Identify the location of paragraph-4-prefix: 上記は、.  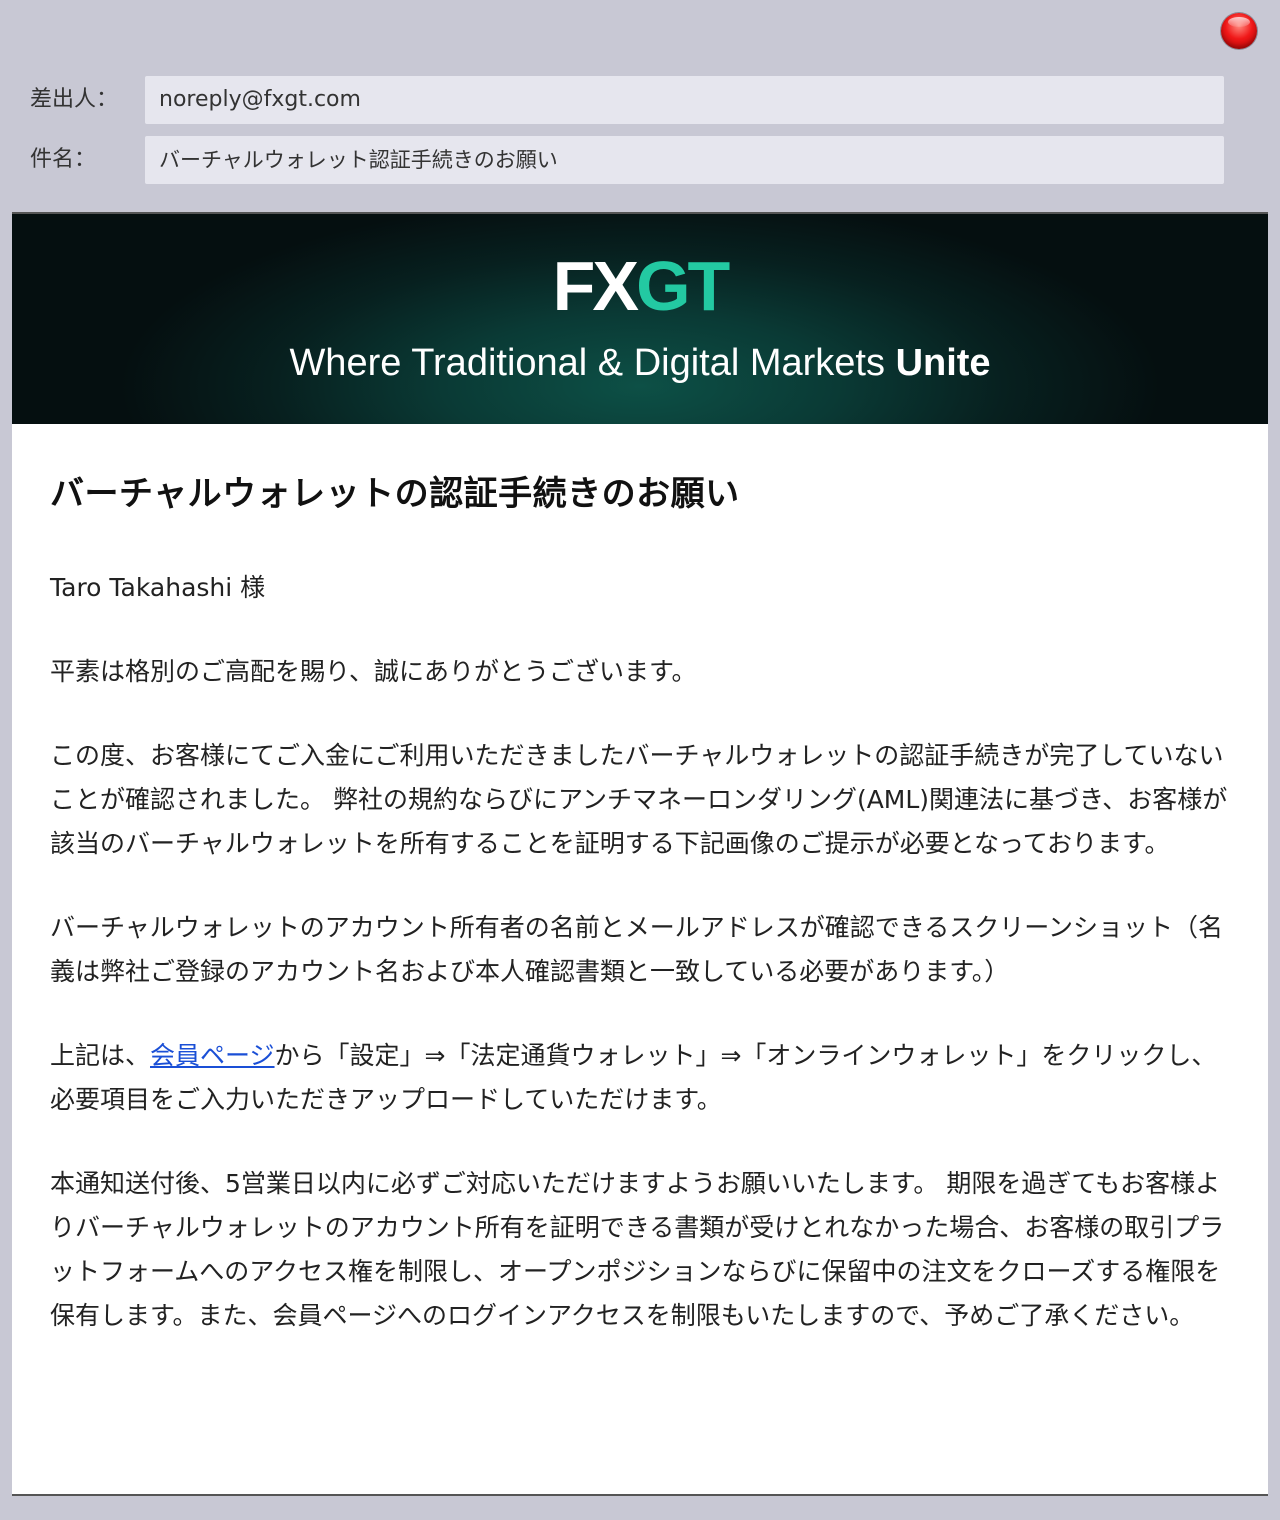
(100, 1055).